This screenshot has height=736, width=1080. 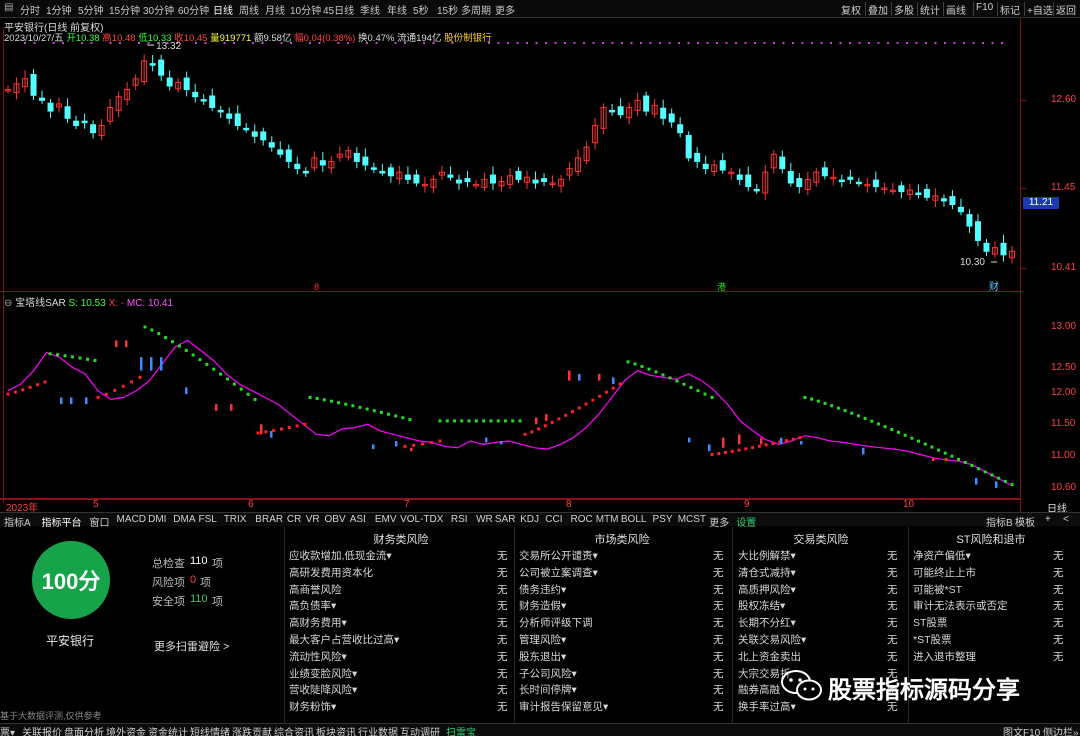 What do you see at coordinates (761, 605) in the screenshot?
I see `risk-check-item: 股权冻结▾` at bounding box center [761, 605].